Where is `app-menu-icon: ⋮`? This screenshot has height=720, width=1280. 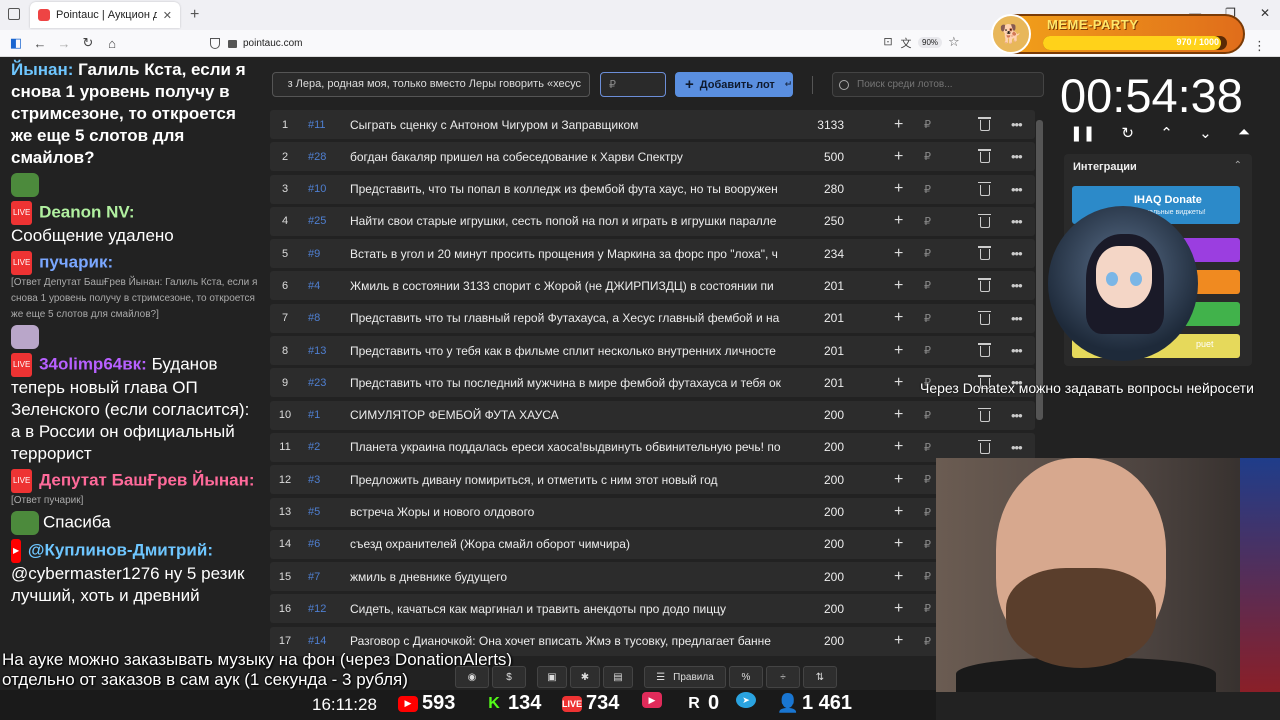 app-menu-icon: ⋮ is located at coordinates (1259, 46).